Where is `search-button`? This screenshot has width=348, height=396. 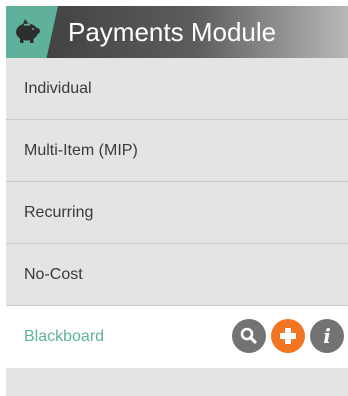
search-button is located at coordinates (249, 336).